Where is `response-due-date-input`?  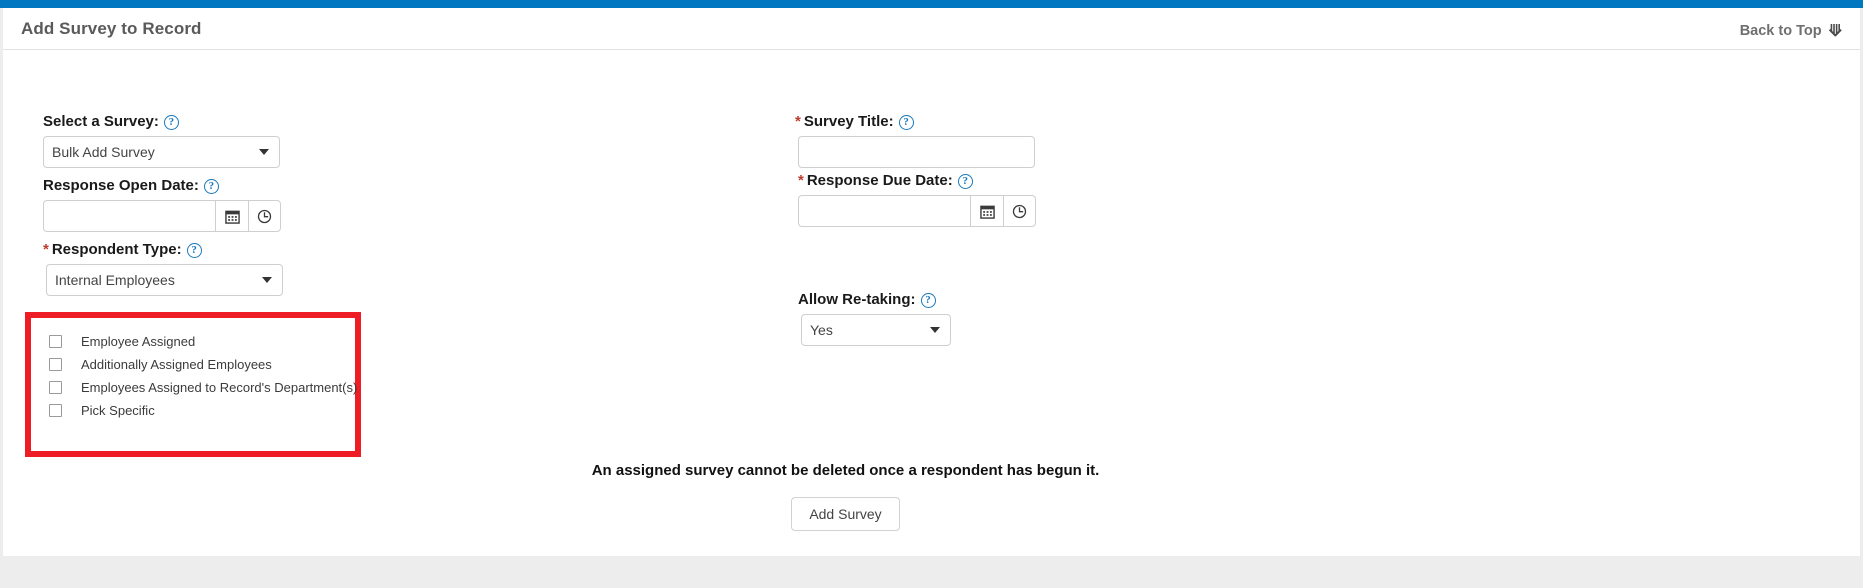
response-due-date-input is located at coordinates (884, 211).